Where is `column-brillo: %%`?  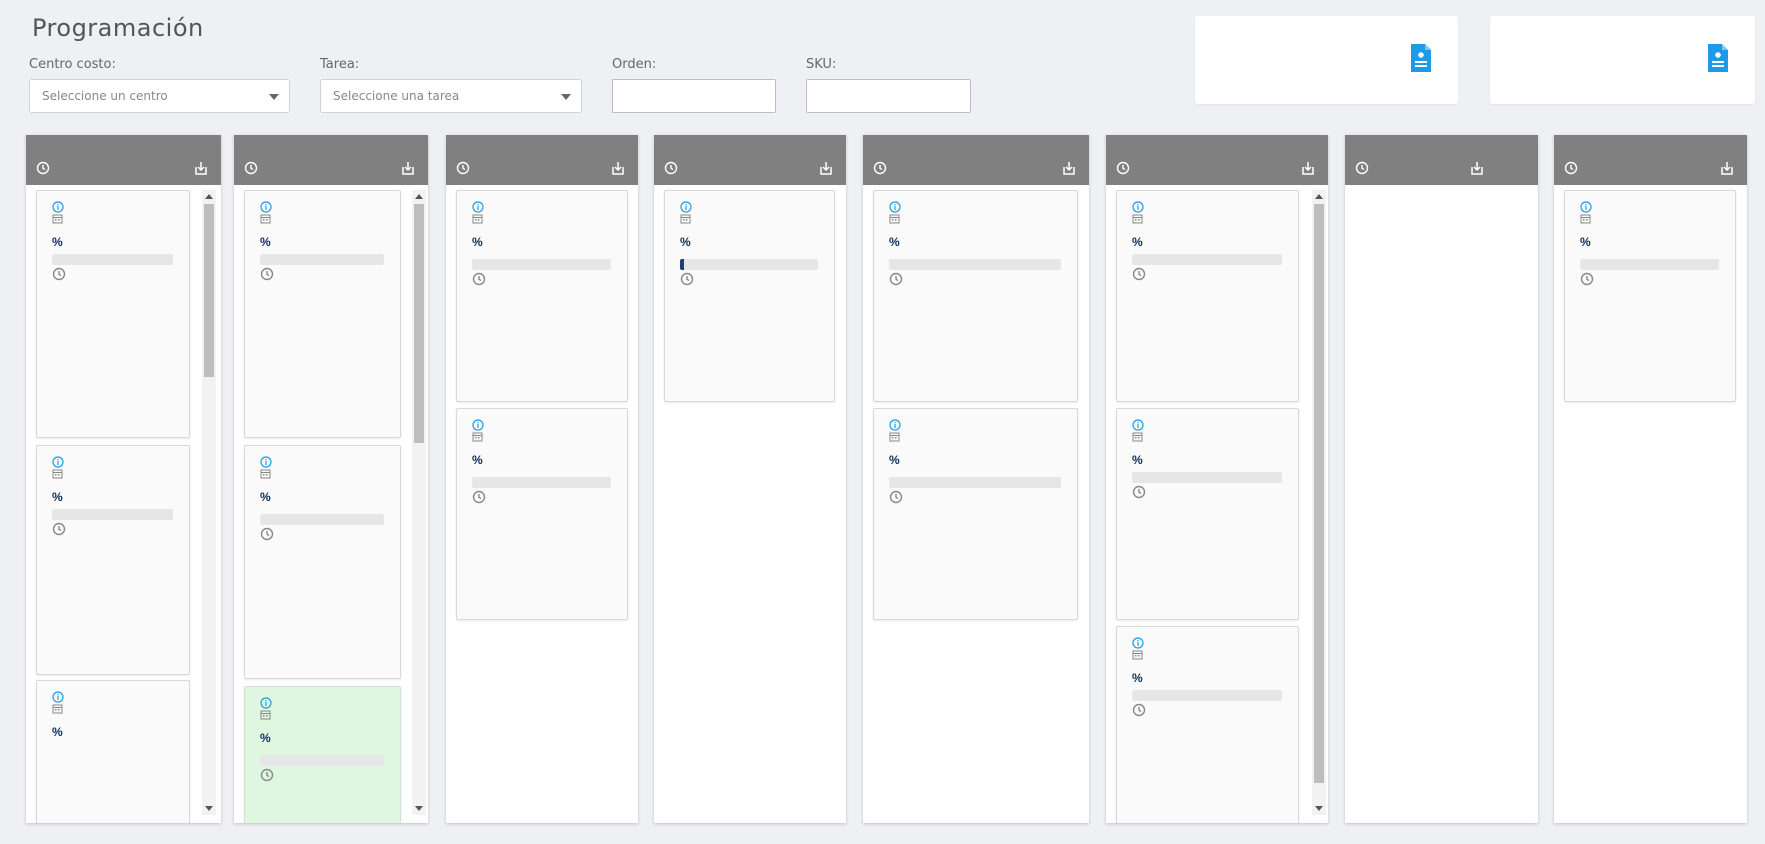
column-brillo: %% is located at coordinates (542, 479).